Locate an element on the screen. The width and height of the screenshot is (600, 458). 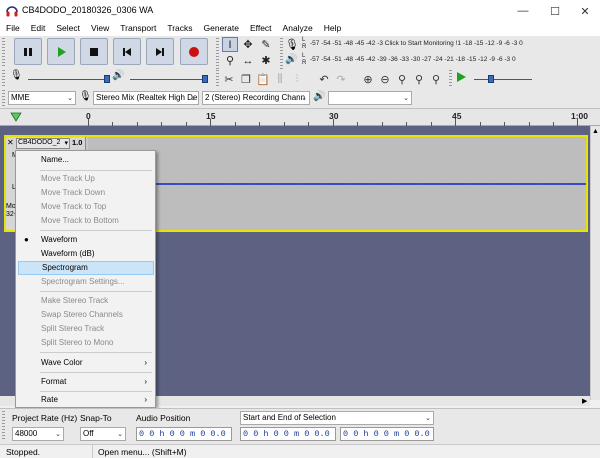
zoom-in-icon: ⊕ is located at coordinates (368, 79).